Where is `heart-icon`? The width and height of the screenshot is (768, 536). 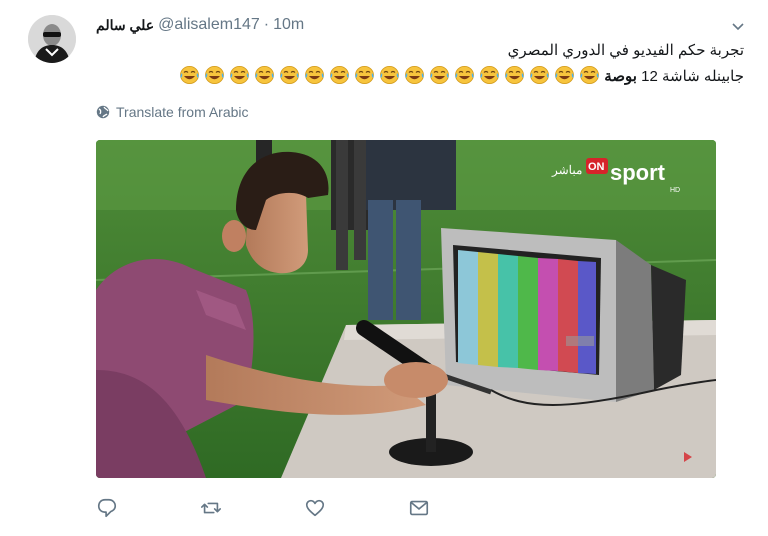 heart-icon is located at coordinates (315, 508).